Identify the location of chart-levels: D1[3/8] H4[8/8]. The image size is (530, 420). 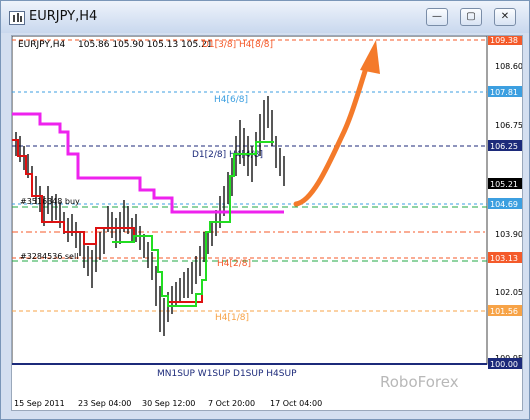
(237, 45).